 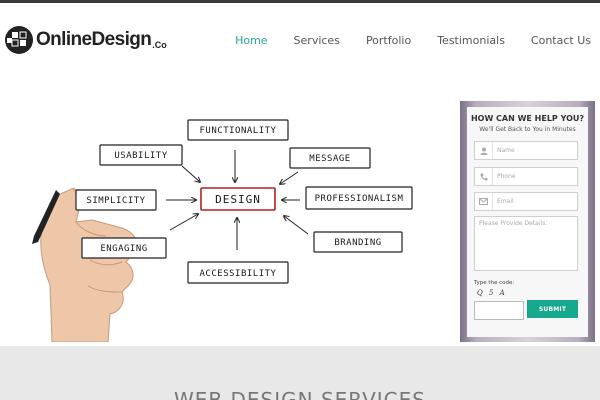 What do you see at coordinates (388, 40) in the screenshot?
I see `nav-portfolio: Portfolio` at bounding box center [388, 40].